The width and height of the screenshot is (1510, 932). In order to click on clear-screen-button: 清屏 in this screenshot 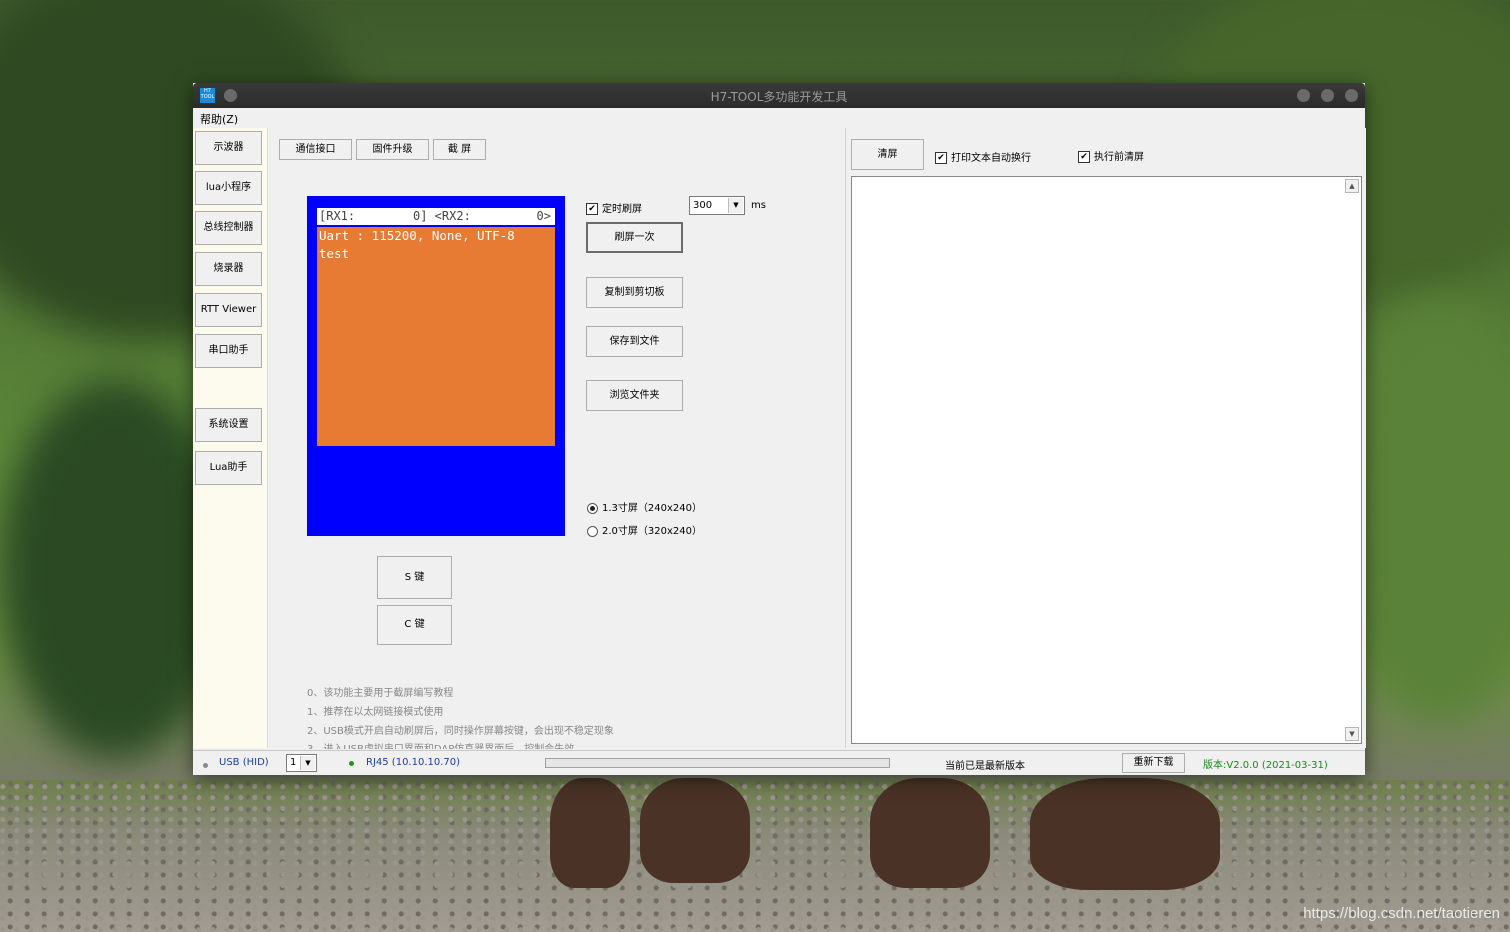, I will do `click(887, 154)`.